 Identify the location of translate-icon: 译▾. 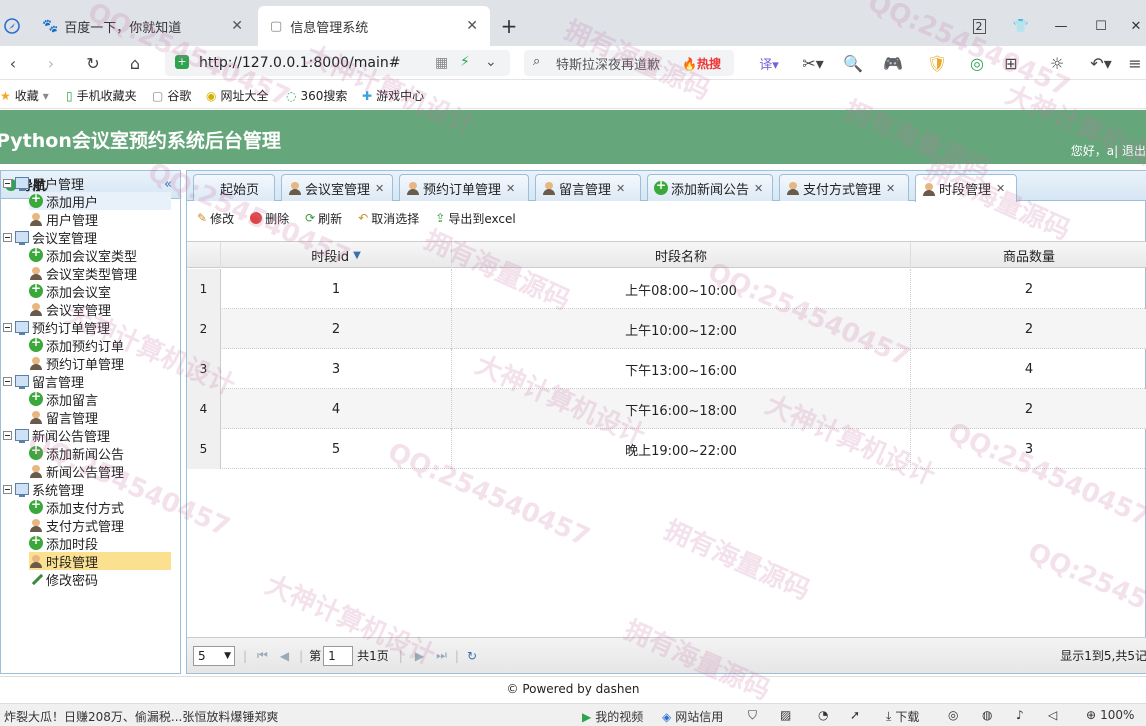
(769, 63).